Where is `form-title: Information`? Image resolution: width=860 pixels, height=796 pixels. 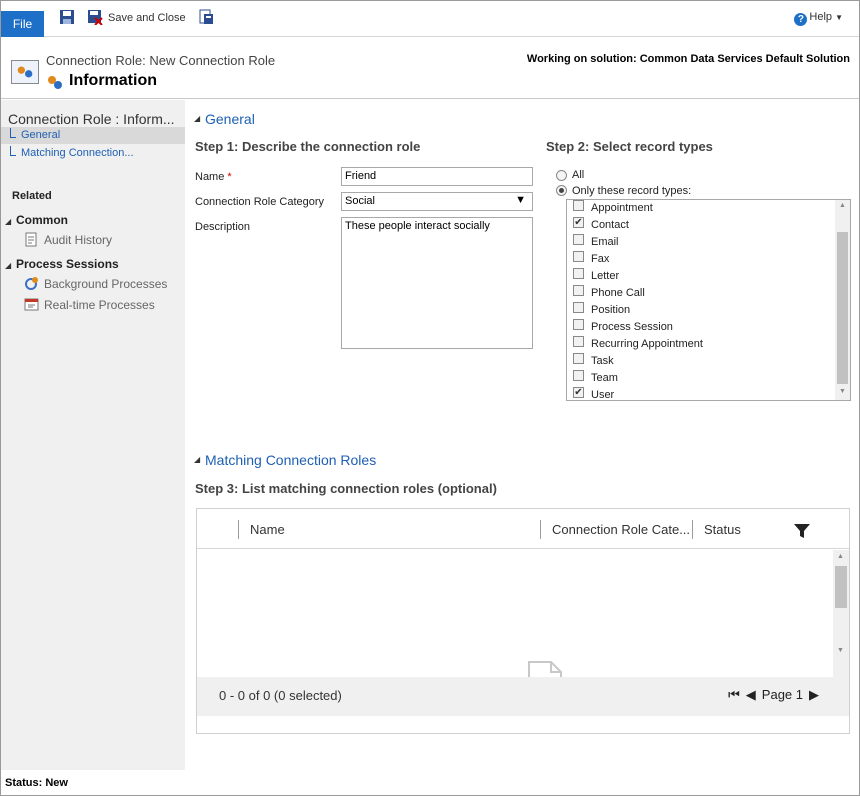
form-title: Information is located at coordinates (113, 80).